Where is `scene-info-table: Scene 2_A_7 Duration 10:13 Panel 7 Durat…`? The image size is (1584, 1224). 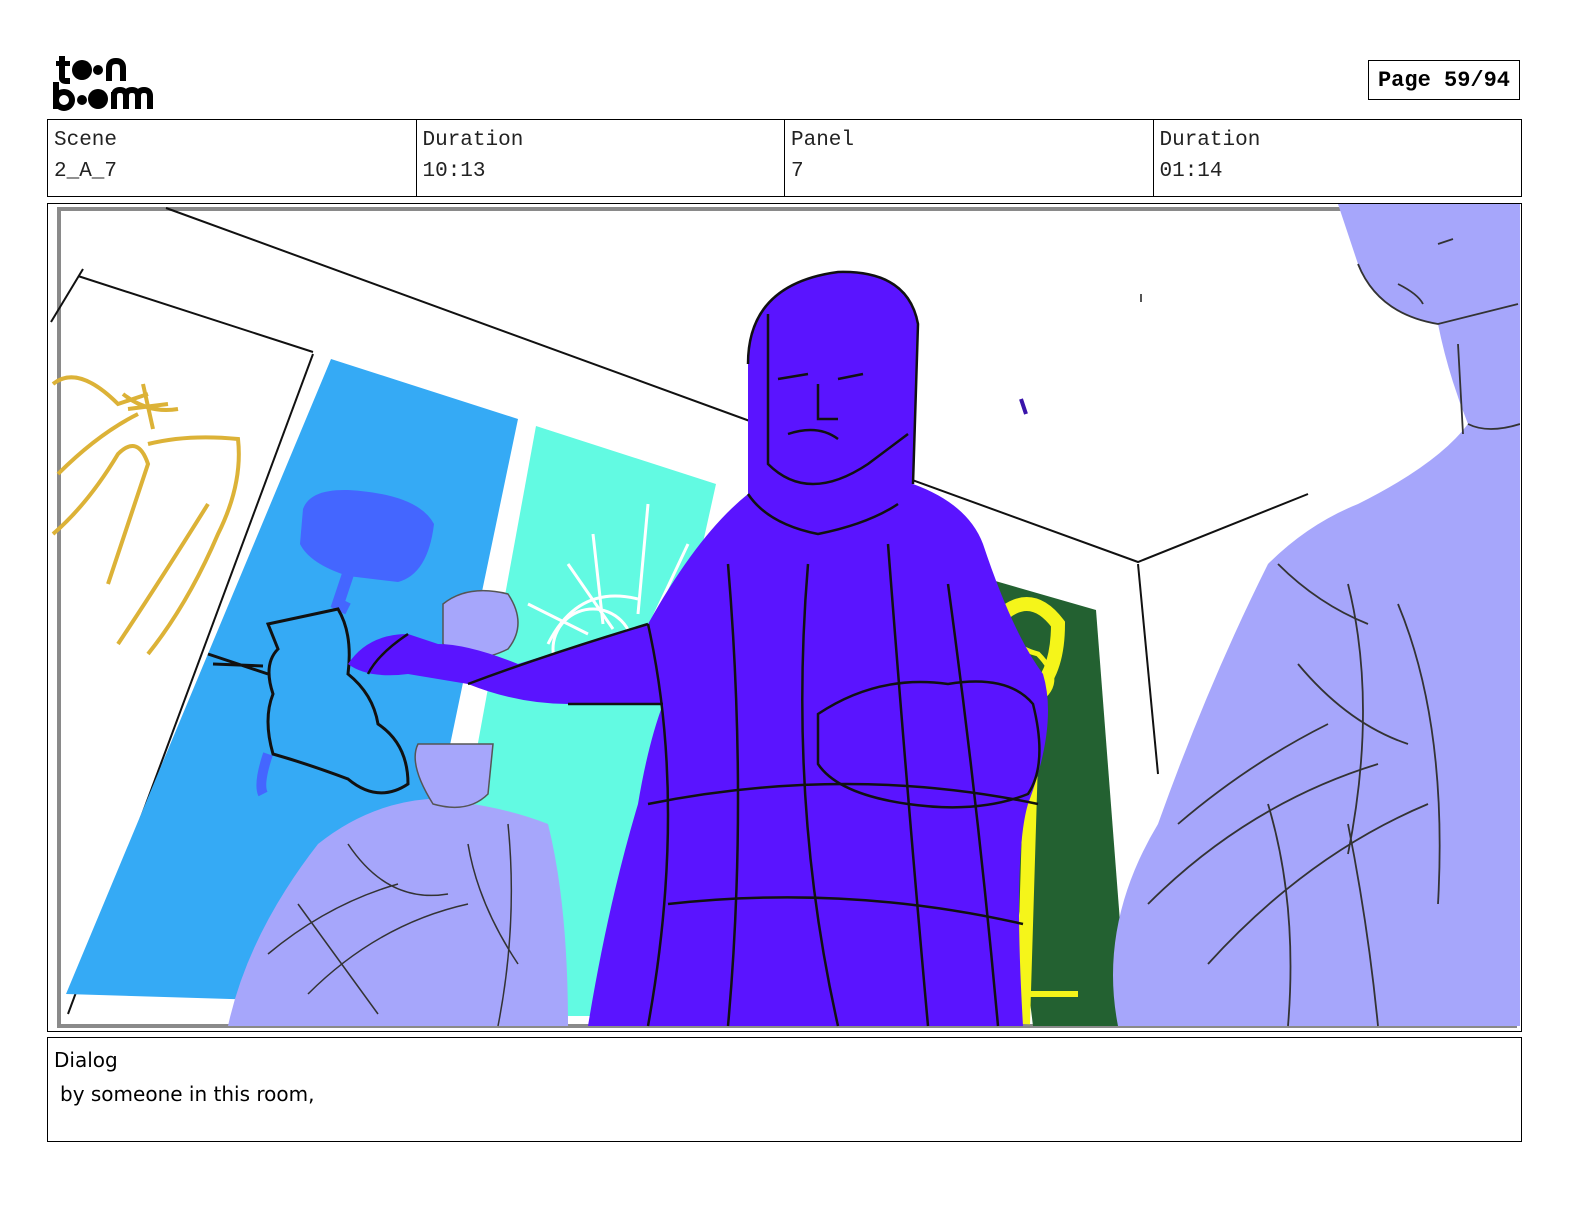 scene-info-table: Scene 2_A_7 Duration 10:13 Panel 7 Durat… is located at coordinates (784, 158).